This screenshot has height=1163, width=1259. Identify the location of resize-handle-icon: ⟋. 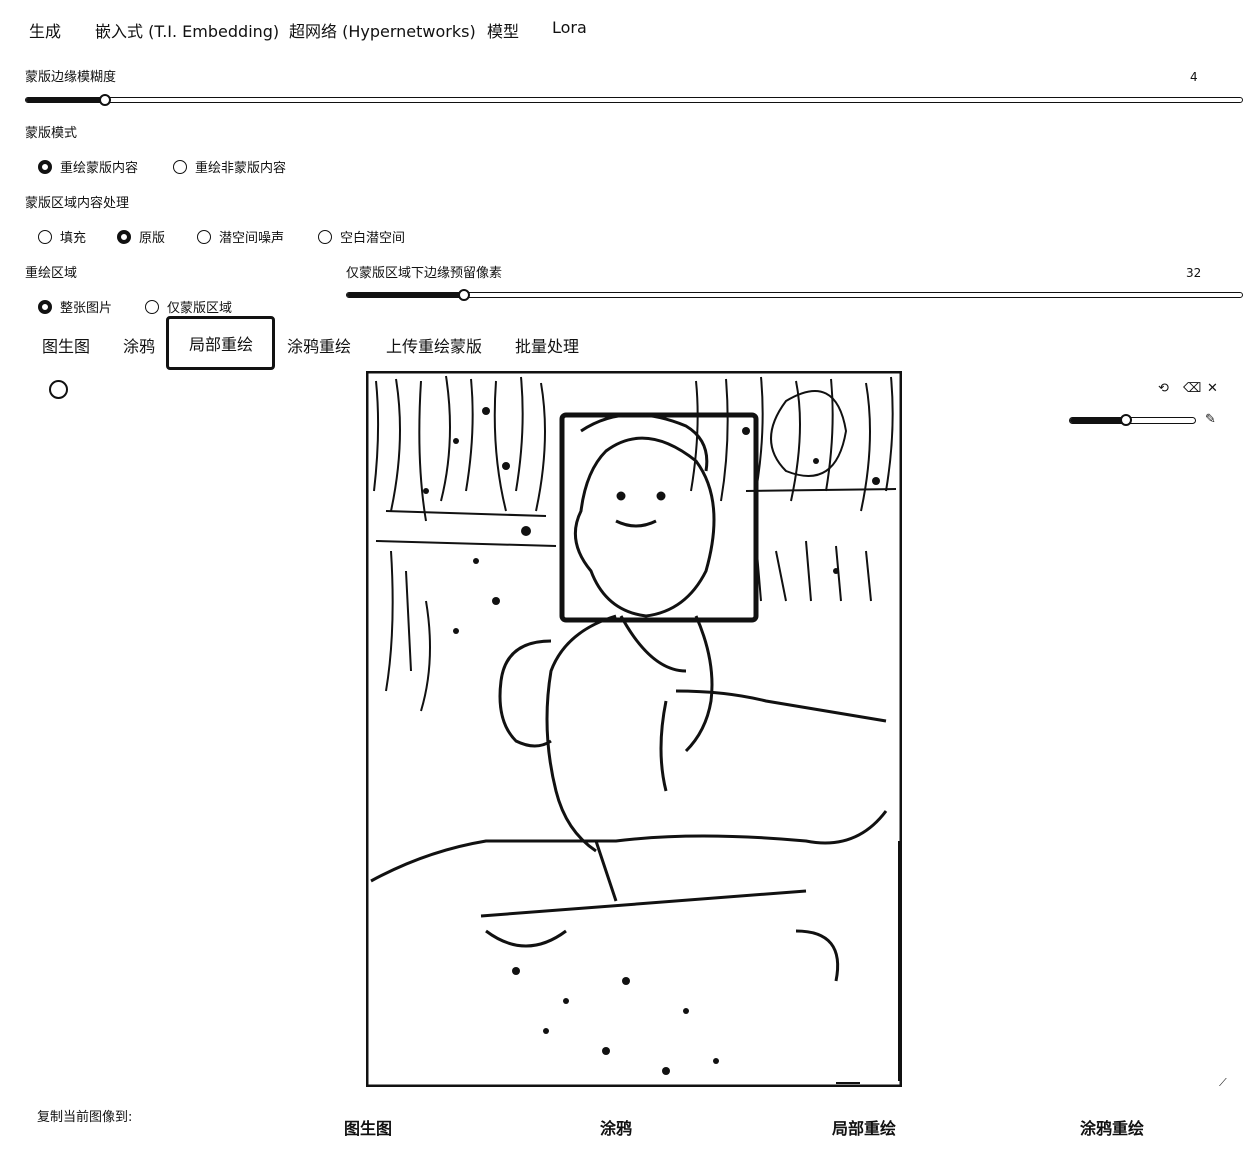
(1223, 1082).